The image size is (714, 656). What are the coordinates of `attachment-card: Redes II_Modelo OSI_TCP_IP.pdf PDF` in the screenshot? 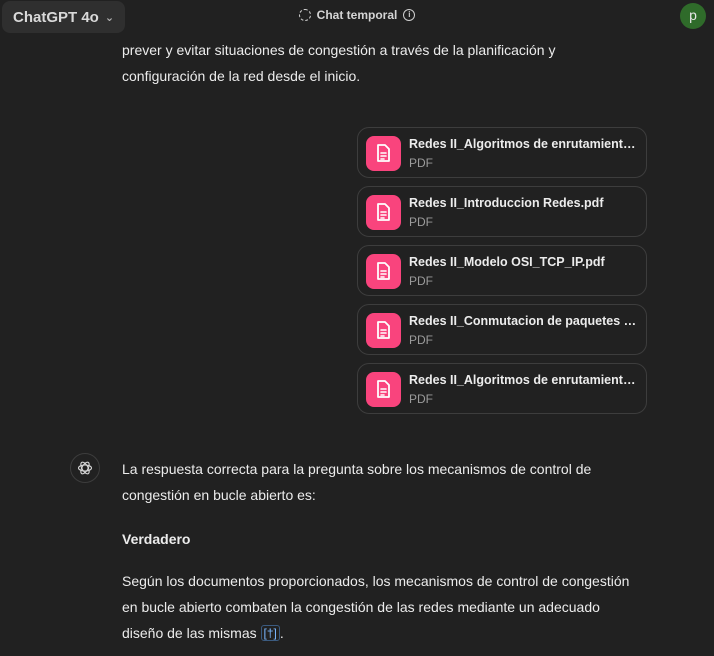 It's located at (502, 270).